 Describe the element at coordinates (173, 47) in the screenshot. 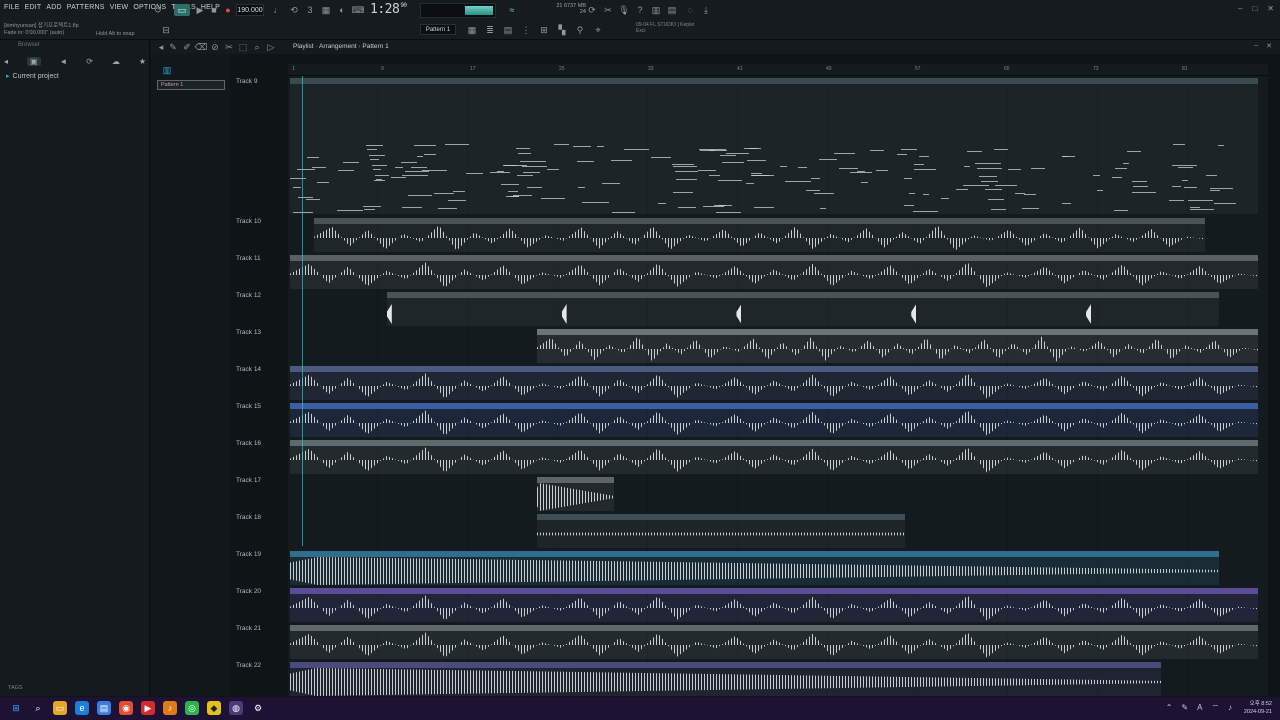

I see `draw-icon: ✎` at that location.